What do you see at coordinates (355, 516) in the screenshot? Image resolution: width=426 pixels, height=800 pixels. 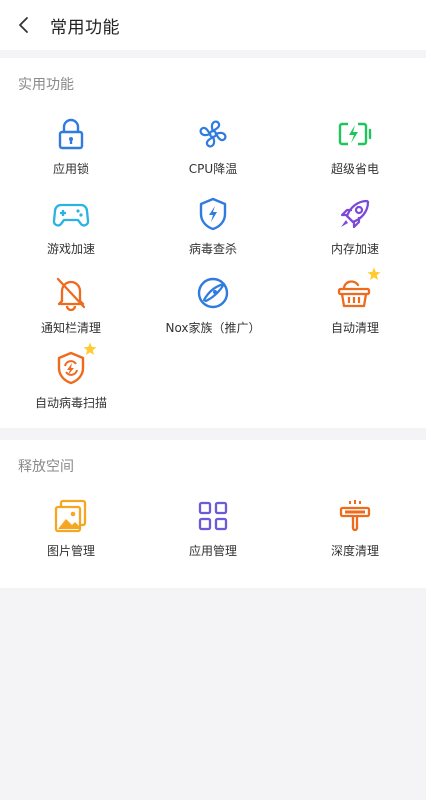 I see `broom-icon` at bounding box center [355, 516].